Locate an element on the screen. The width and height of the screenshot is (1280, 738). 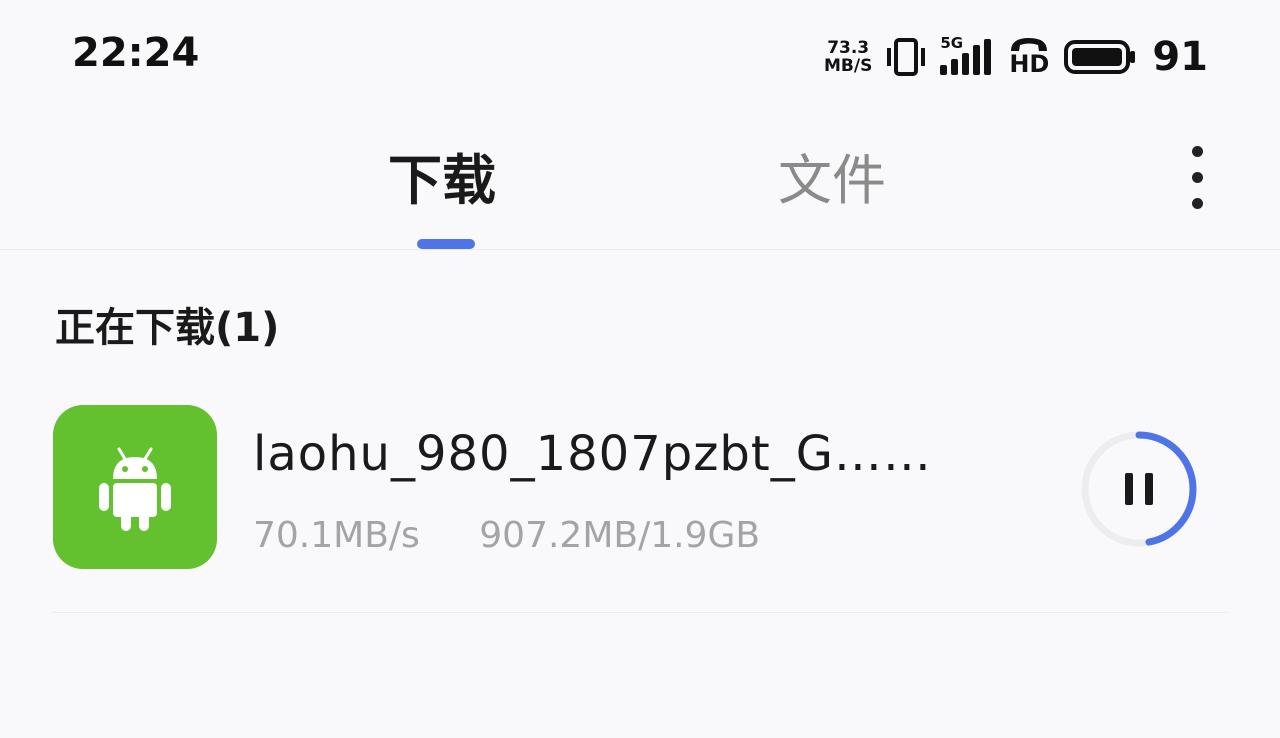
more-options-icon is located at coordinates (1198, 180).